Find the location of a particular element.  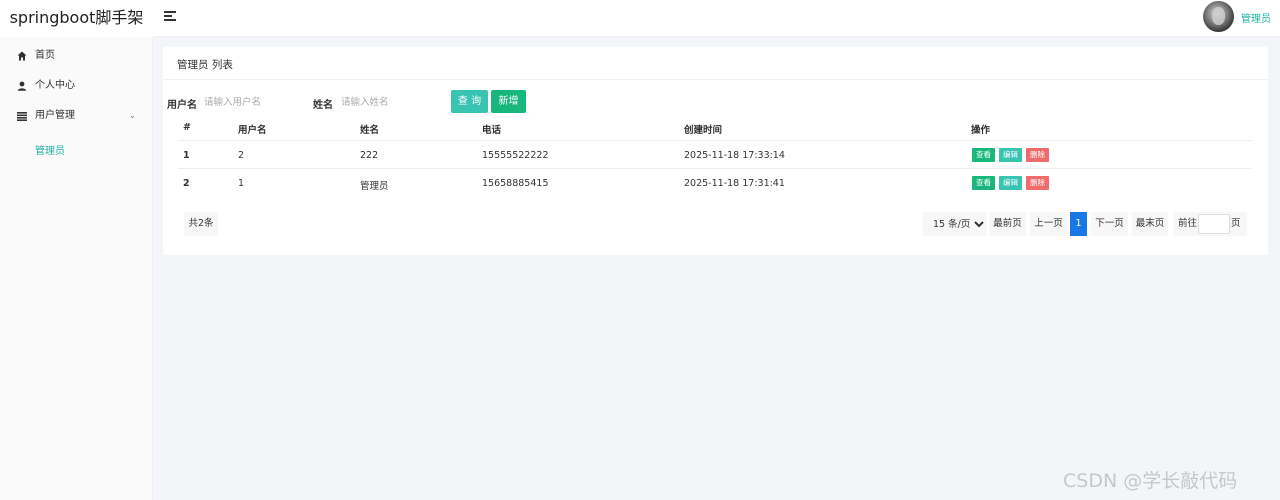

user-name-link: 管理员 is located at coordinates (1256, 17).